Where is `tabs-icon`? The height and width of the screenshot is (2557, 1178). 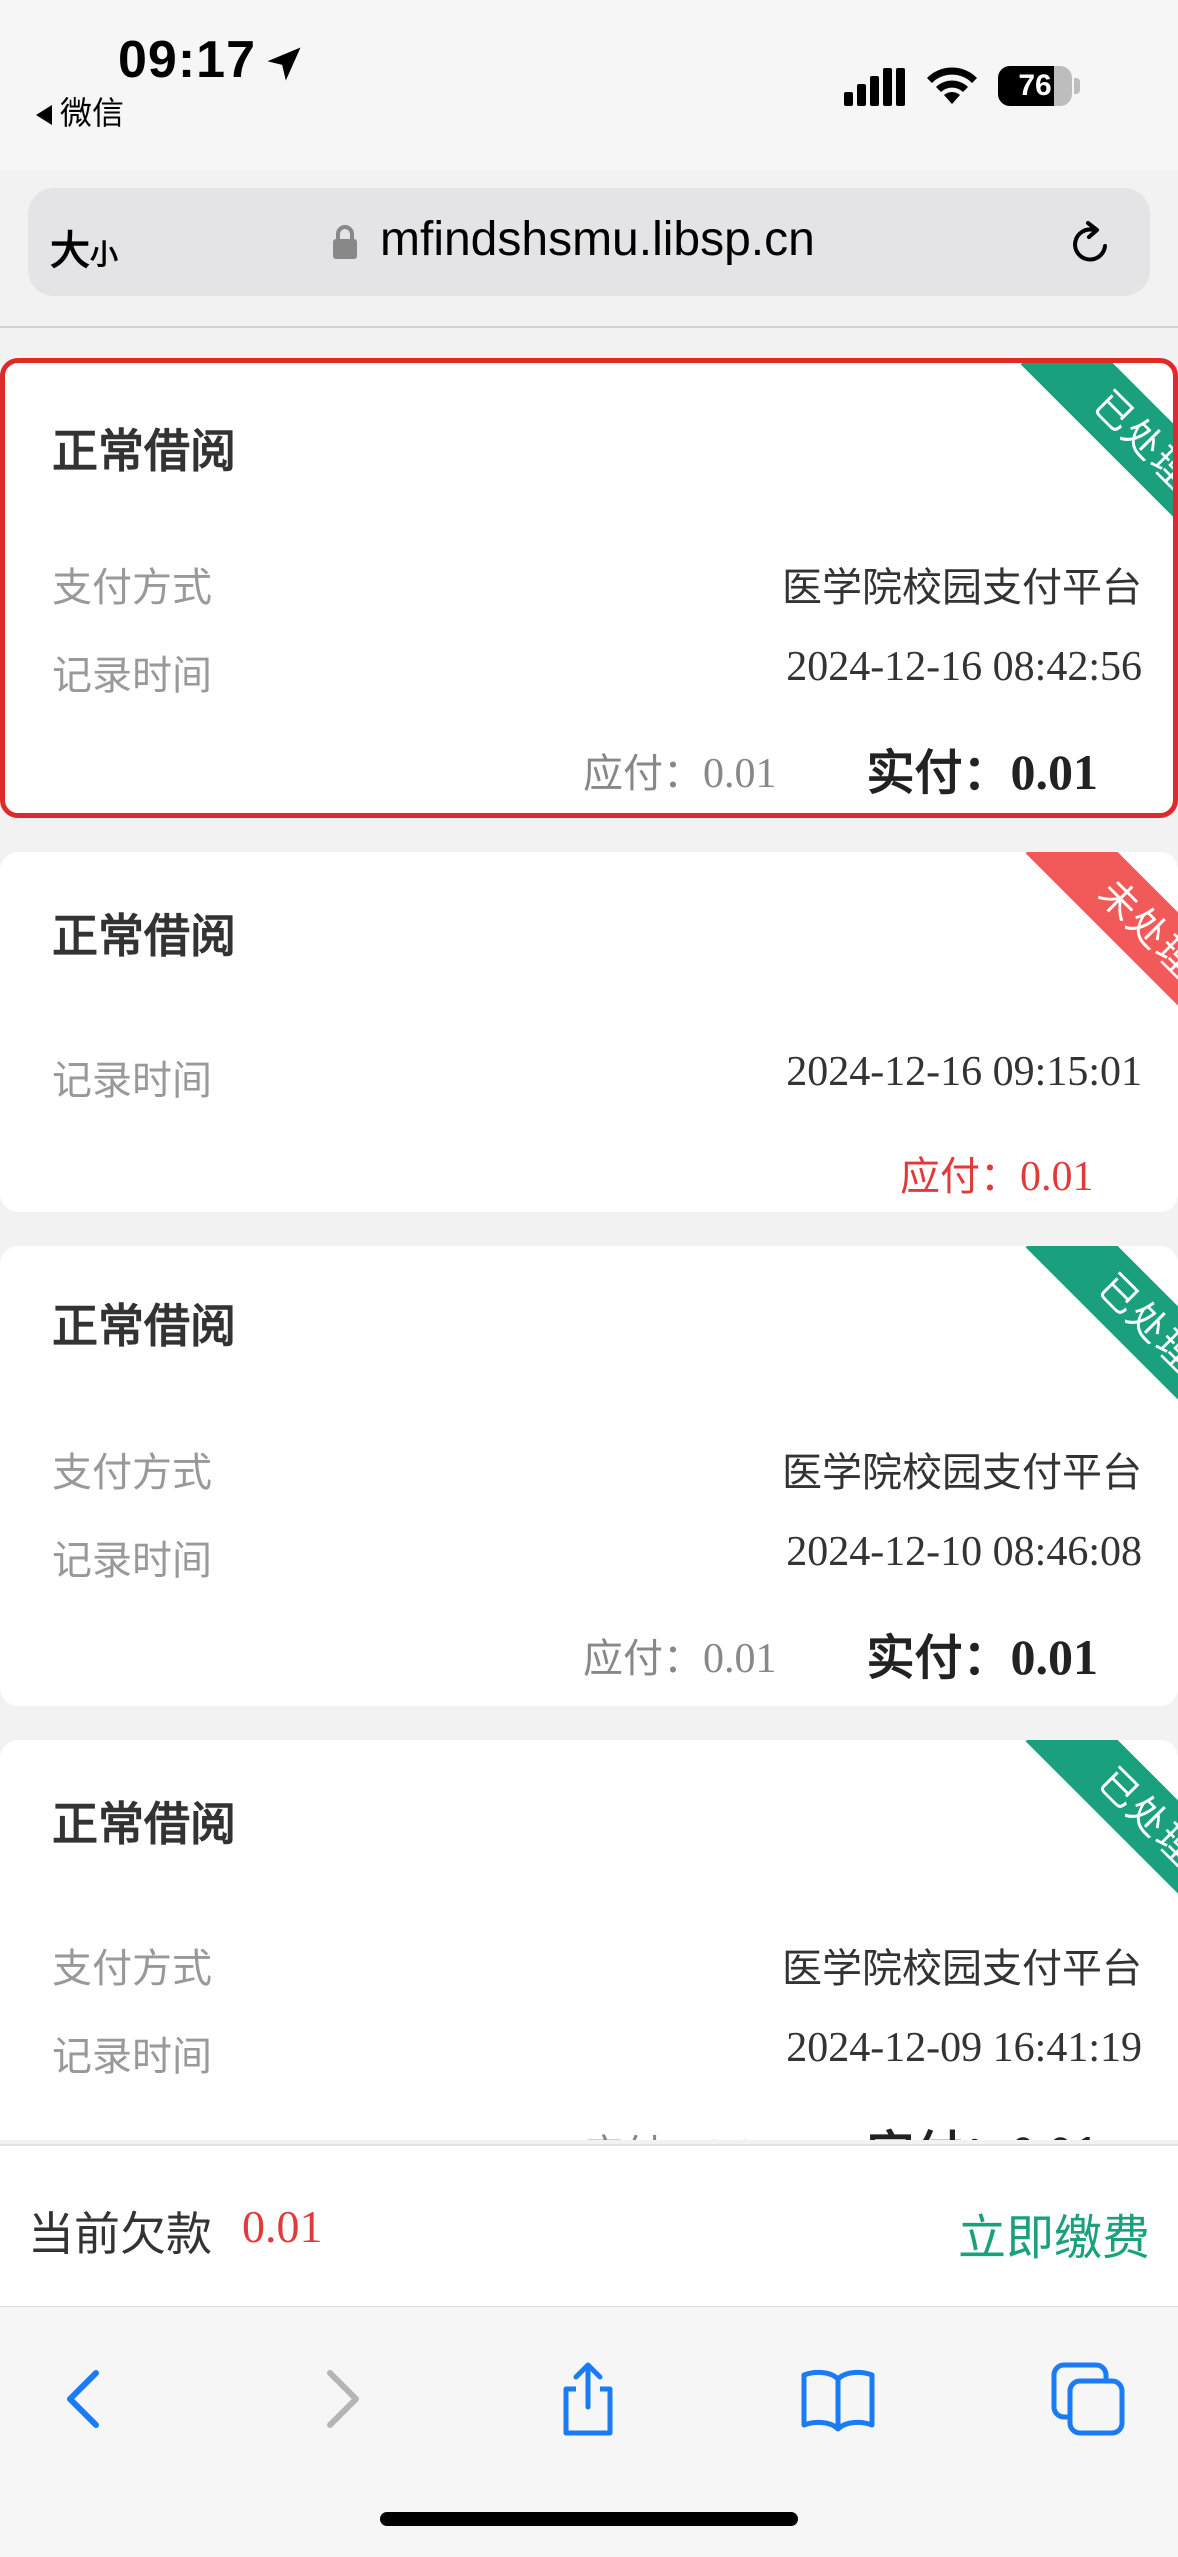
tabs-icon is located at coordinates (1088, 2399).